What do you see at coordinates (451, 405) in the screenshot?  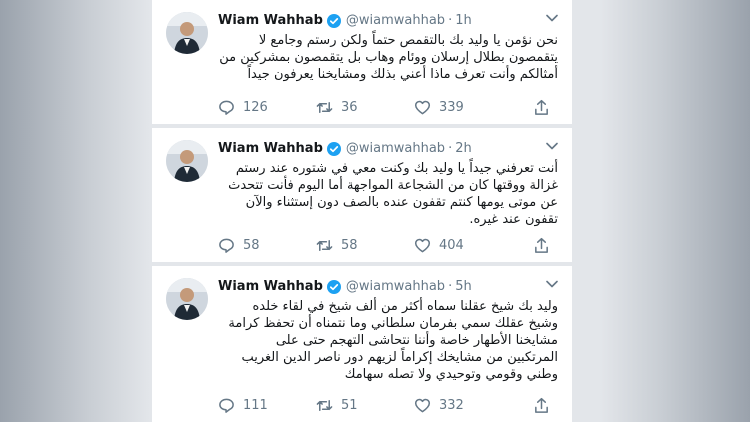 I see `like-count: 332` at bounding box center [451, 405].